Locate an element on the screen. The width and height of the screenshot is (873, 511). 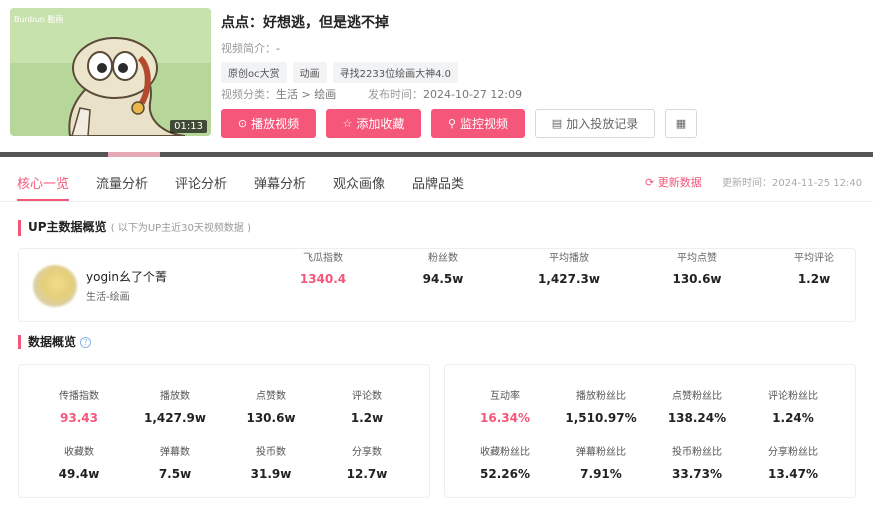
stat-value: 94.5w is located at coordinates (443, 279).